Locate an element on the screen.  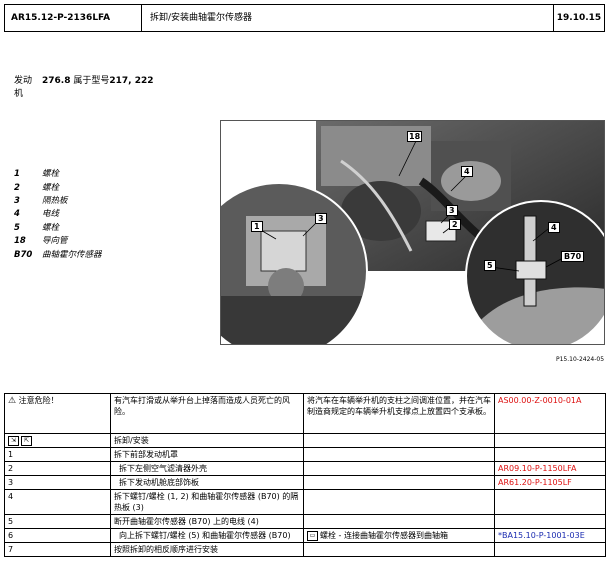
table-row: 4 拆下螺钉/螺栓 (1, 2) 和曲轴霍尔传感器 (B70) 的隔热板 (3) is located at coordinates (305, 502).